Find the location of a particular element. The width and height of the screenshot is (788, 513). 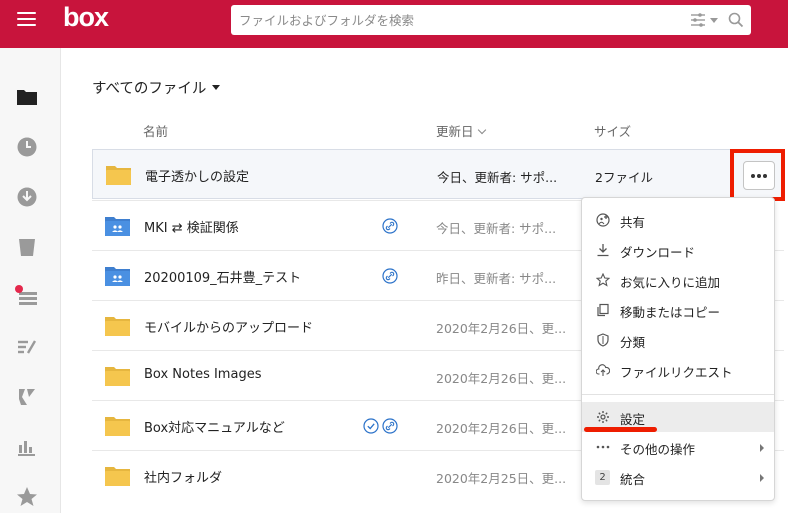

file-list-row: 電子透かしの設定 今日、更新者: サポ... 2ファイル is located at coordinates (438, 174).